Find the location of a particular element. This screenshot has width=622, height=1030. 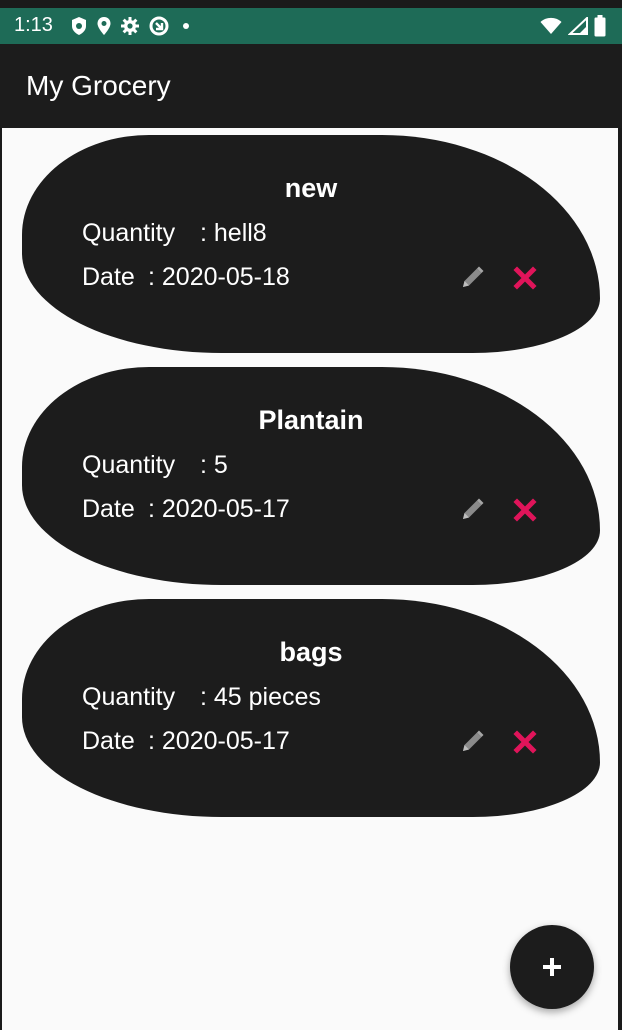

status-icons-left is located at coordinates (132, 26).